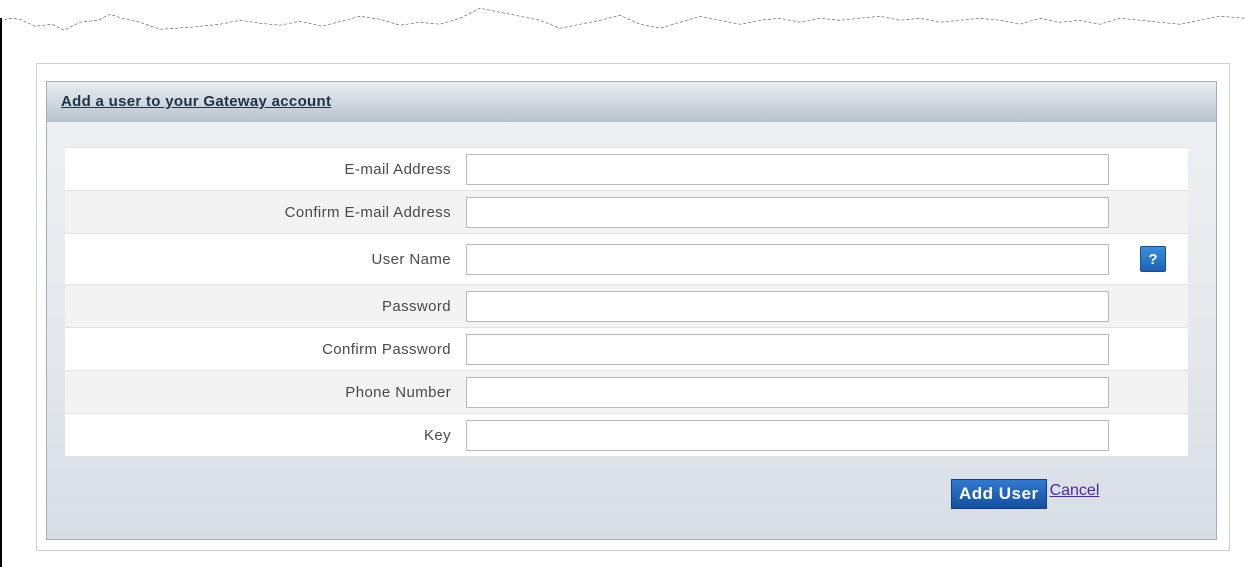  Describe the element at coordinates (367, 212) in the screenshot. I see `field-label: Confirm E-mail Address` at that location.